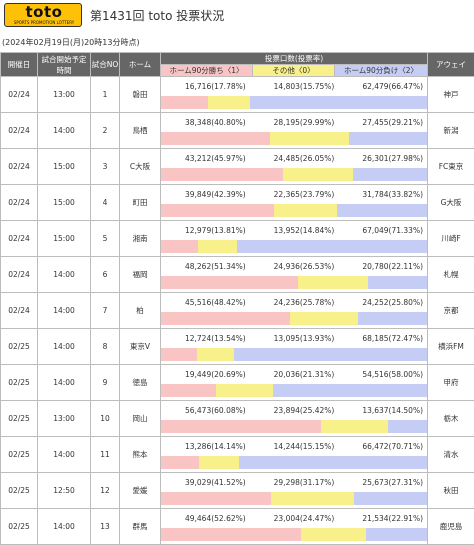 Image resolution: width=474 pixels, height=545 pixels. Describe the element at coordinates (140, 167) in the screenshot. I see `cell-home-team: C大阪` at that location.